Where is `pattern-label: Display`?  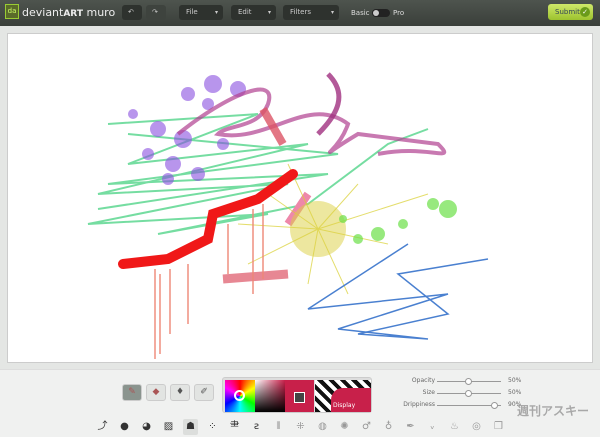
pattern-label: Display is located at coordinates (344, 405).